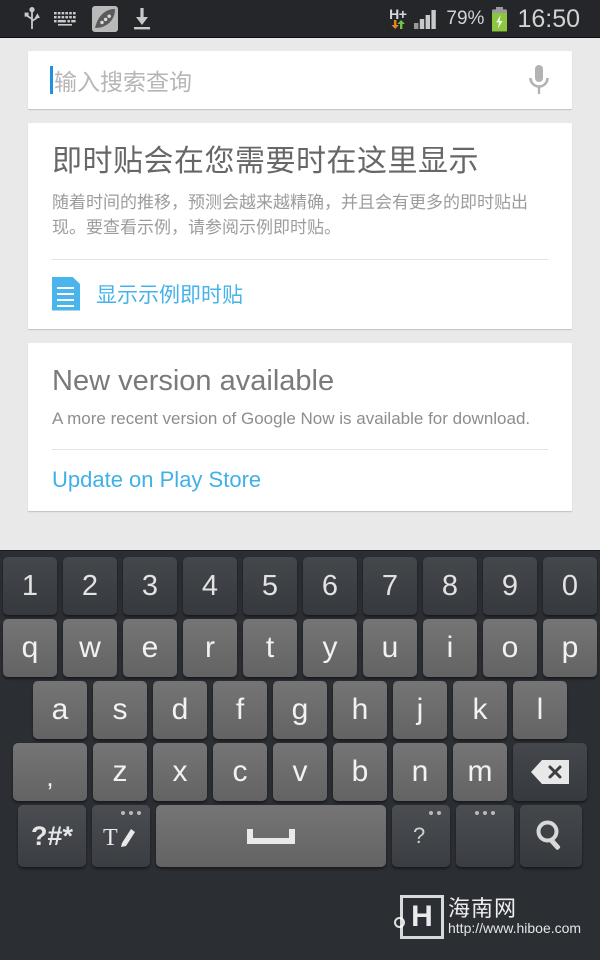 The width and height of the screenshot is (600, 960). I want to click on microphone-icon, so click(539, 80).